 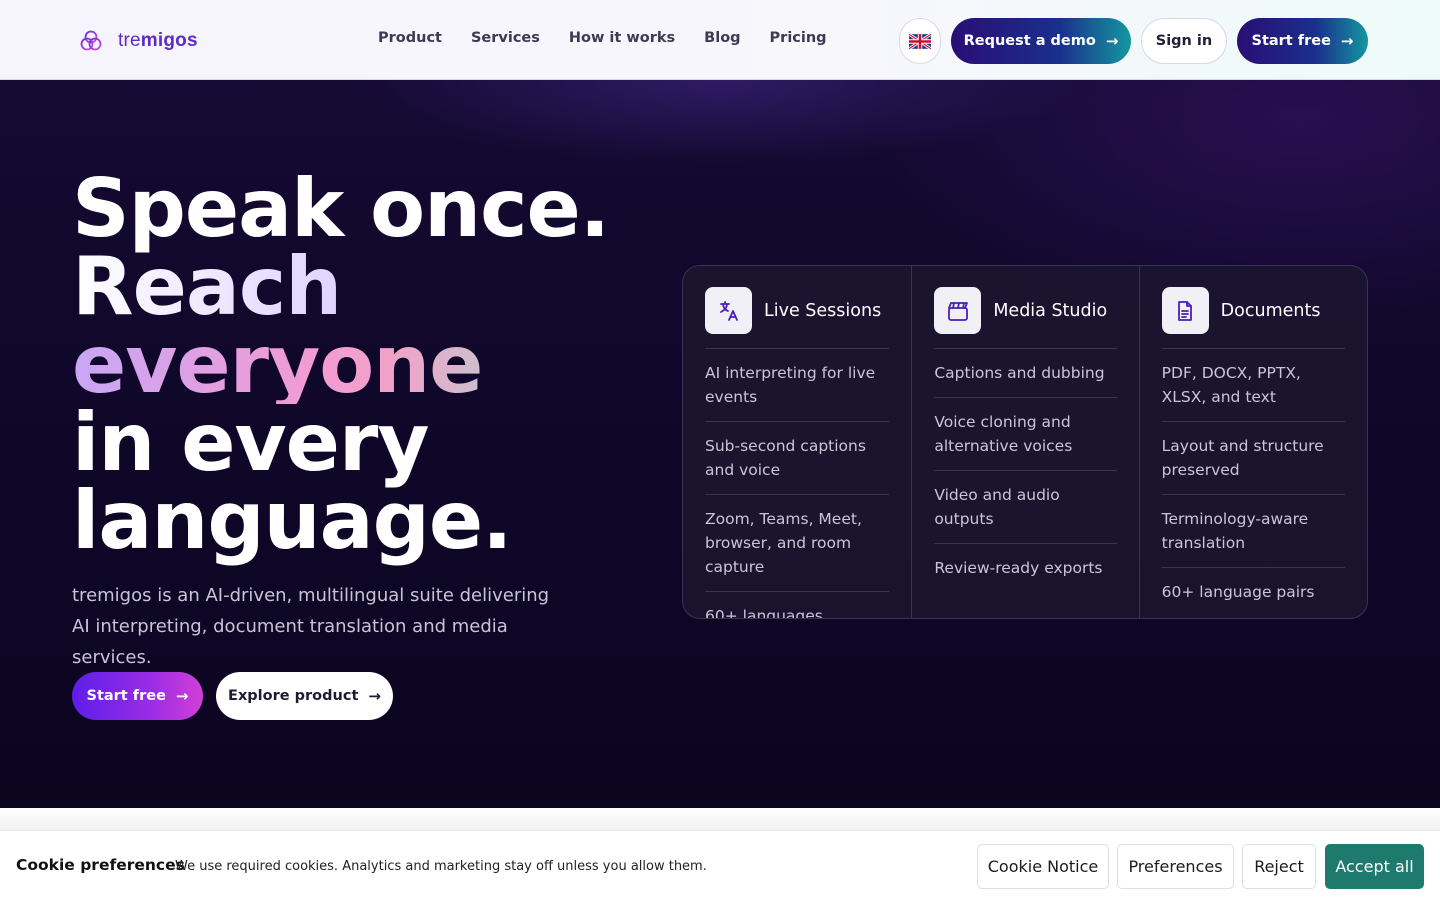 I want to click on feature-item: 60+ language pairs, so click(x=1253, y=591).